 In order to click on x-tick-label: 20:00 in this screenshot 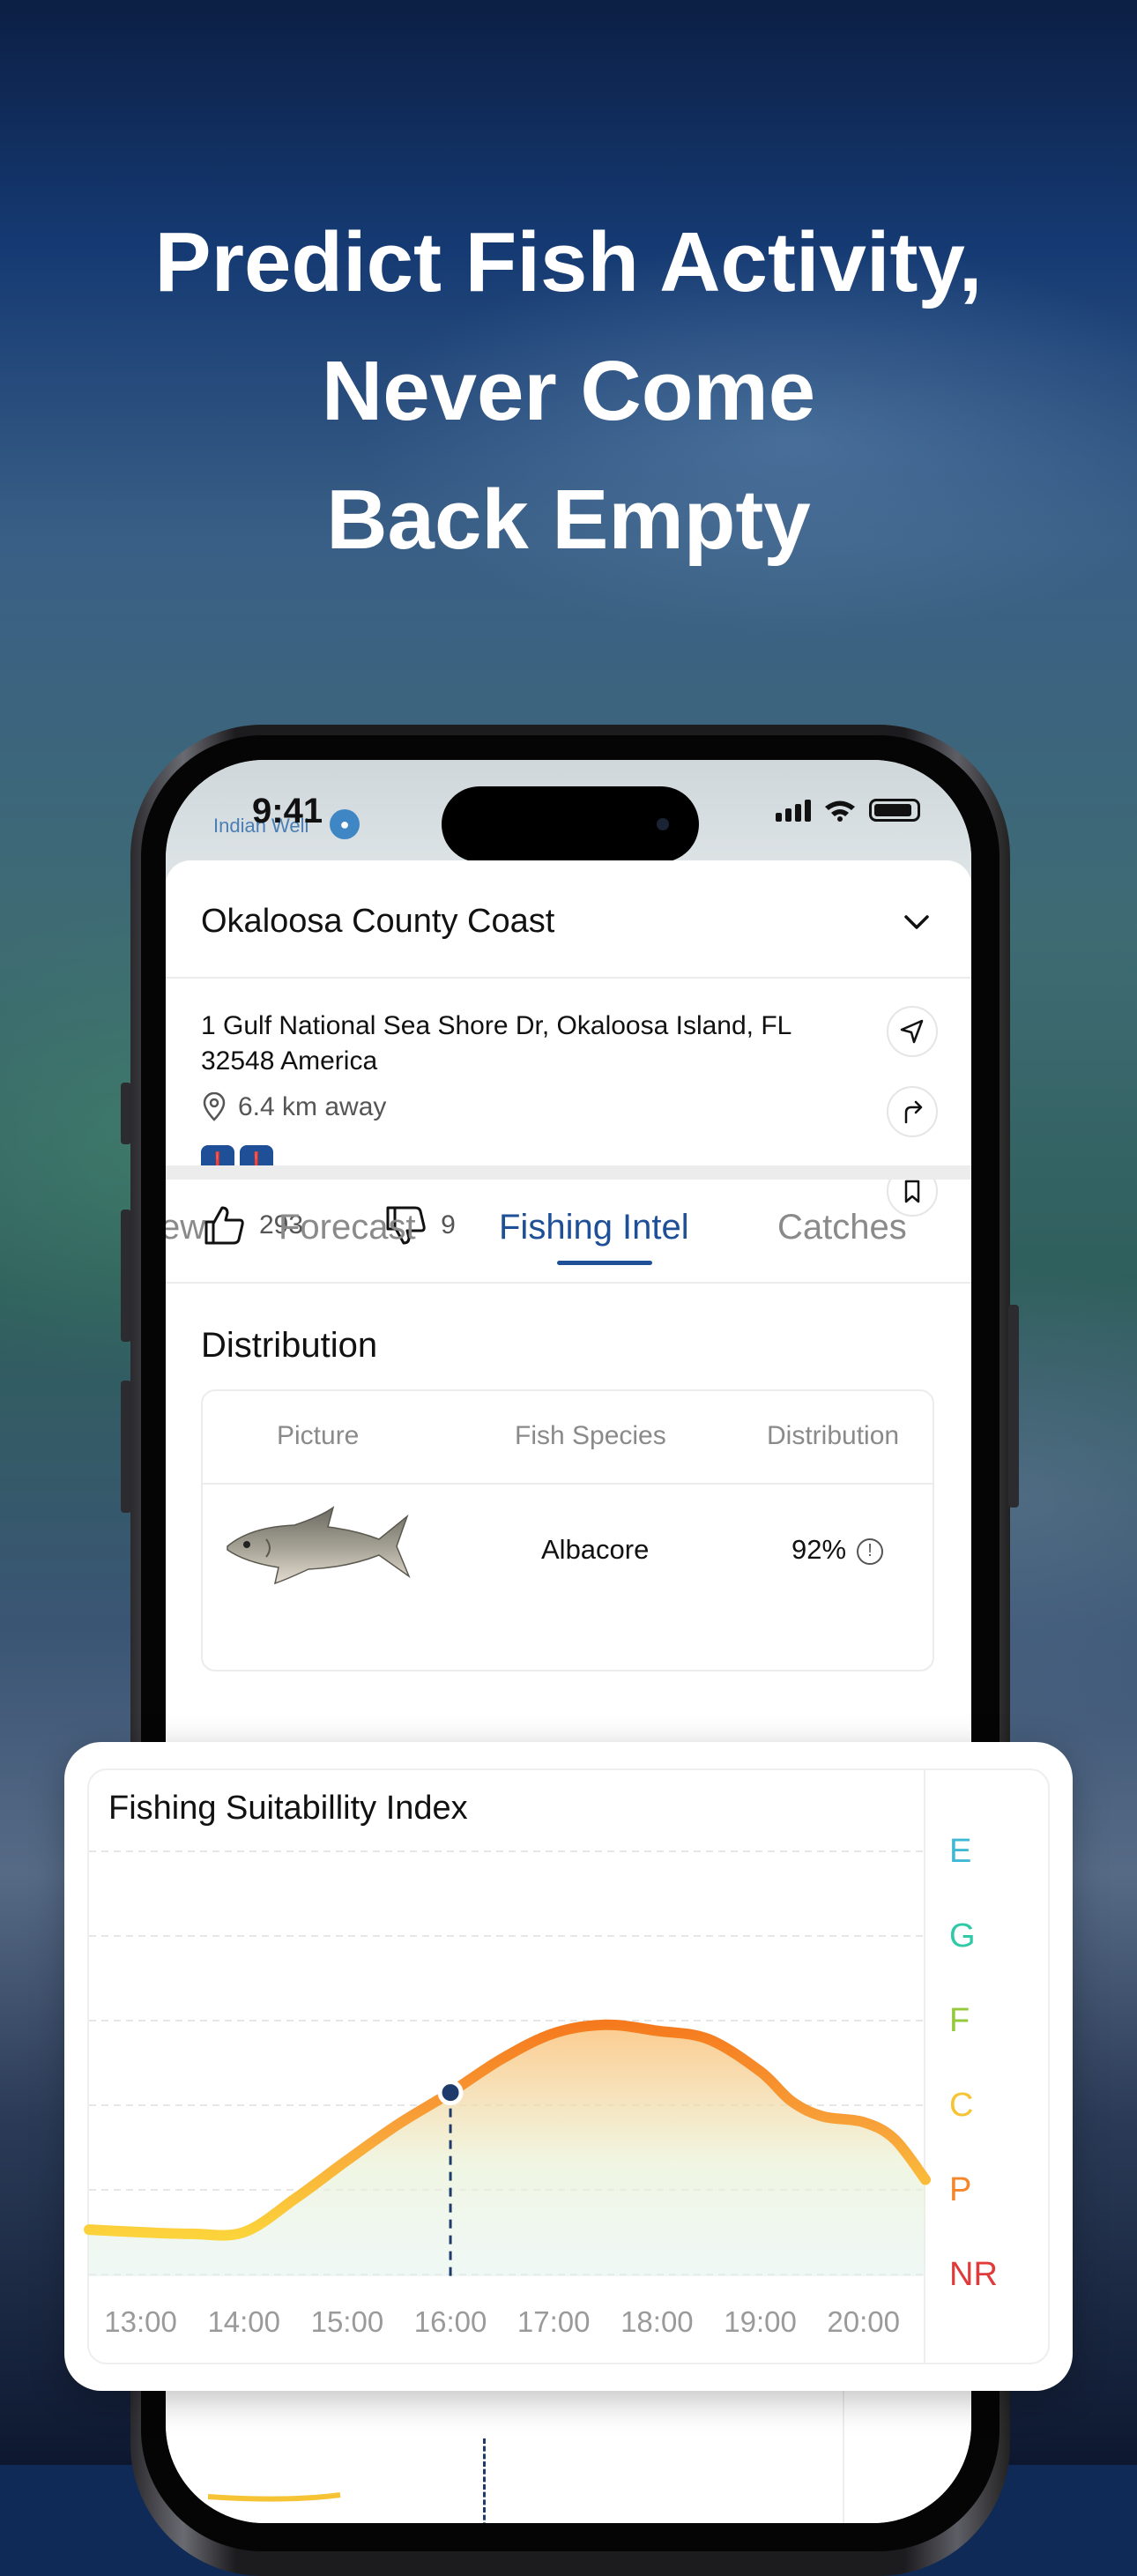, I will do `click(863, 2321)`.